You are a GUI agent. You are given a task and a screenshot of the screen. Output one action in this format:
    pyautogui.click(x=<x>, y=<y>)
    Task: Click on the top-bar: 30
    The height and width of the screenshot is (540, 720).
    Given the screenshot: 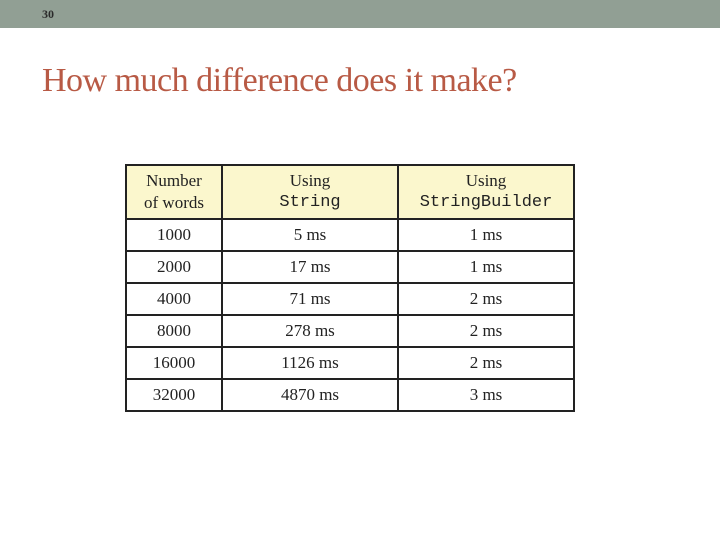 What is the action you would take?
    pyautogui.click(x=360, y=14)
    